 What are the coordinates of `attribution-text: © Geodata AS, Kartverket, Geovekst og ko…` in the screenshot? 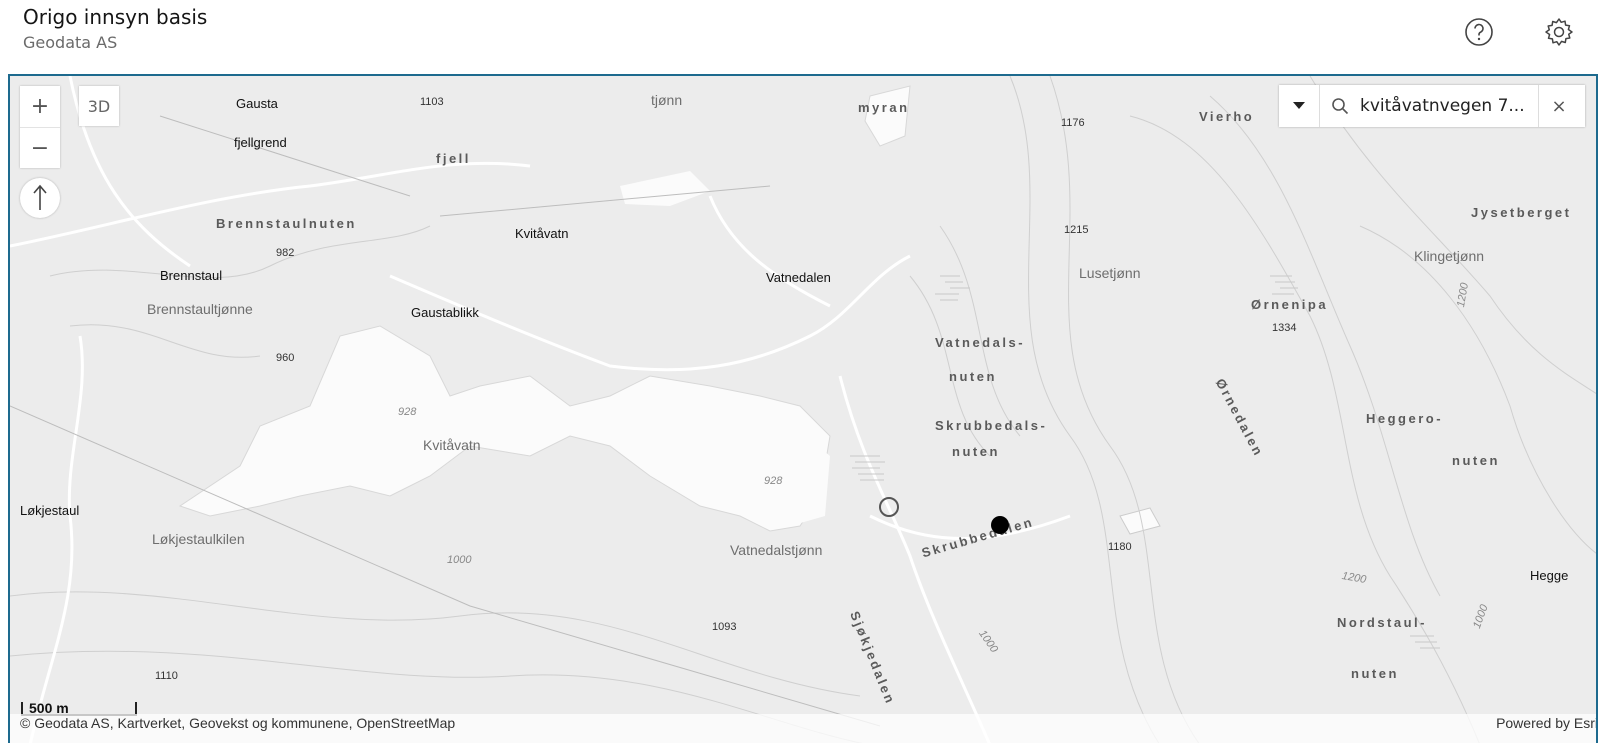 It's located at (237, 723).